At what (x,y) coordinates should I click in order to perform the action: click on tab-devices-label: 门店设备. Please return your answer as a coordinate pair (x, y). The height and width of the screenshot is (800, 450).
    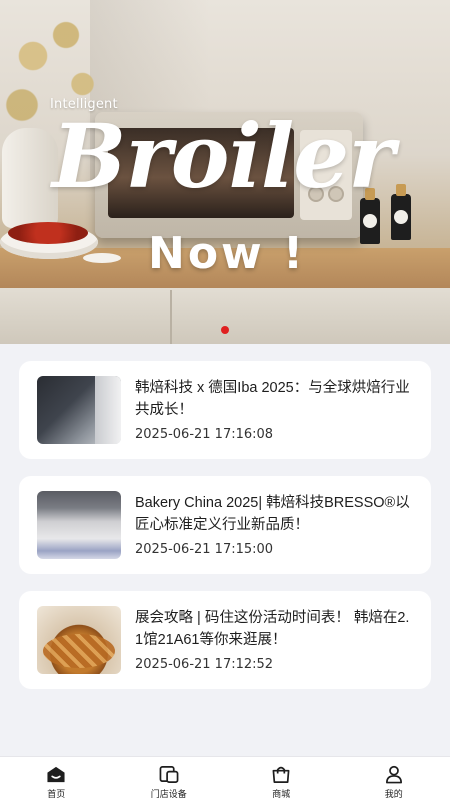
    Looking at the image, I should click on (168, 795).